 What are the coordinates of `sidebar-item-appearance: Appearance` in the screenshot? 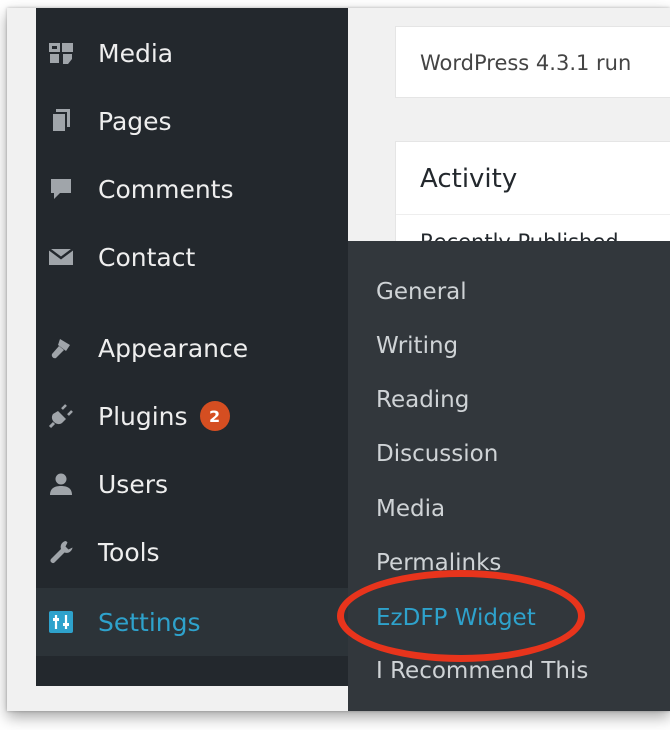 It's located at (192, 348).